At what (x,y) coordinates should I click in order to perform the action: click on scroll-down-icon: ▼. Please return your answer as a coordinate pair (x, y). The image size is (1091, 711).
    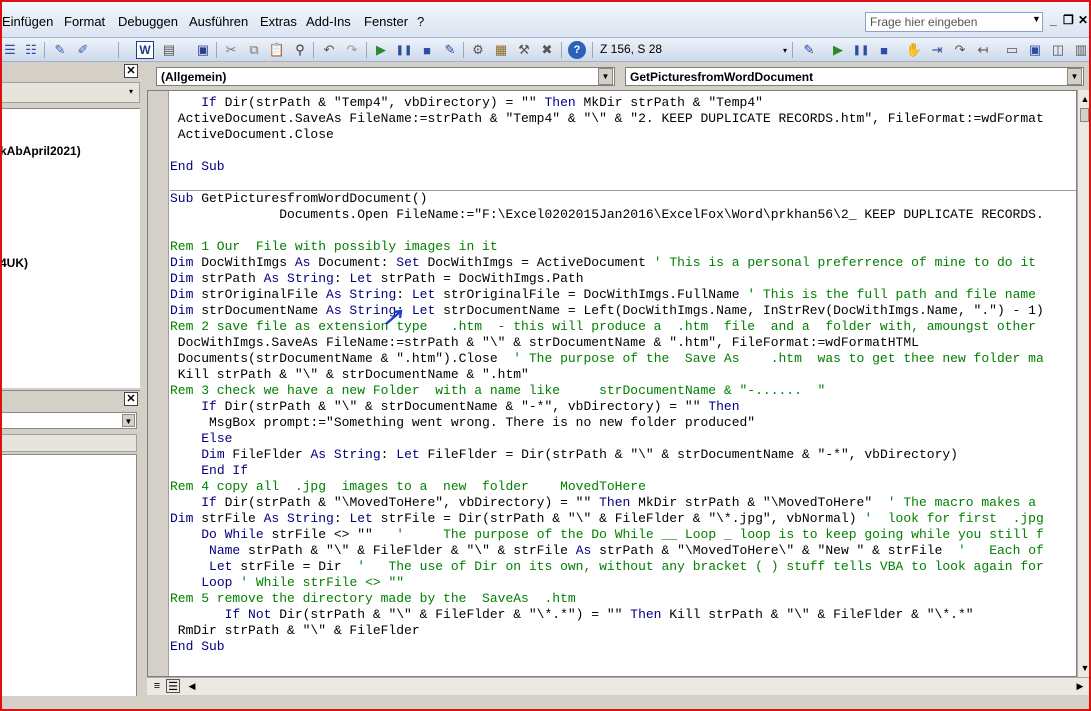
    Looking at the image, I should click on (1084, 668).